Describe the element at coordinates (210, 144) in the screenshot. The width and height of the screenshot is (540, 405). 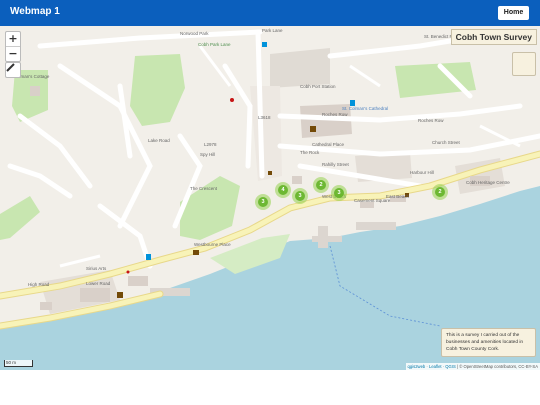
I see `road-ref-l2978: L2978` at that location.